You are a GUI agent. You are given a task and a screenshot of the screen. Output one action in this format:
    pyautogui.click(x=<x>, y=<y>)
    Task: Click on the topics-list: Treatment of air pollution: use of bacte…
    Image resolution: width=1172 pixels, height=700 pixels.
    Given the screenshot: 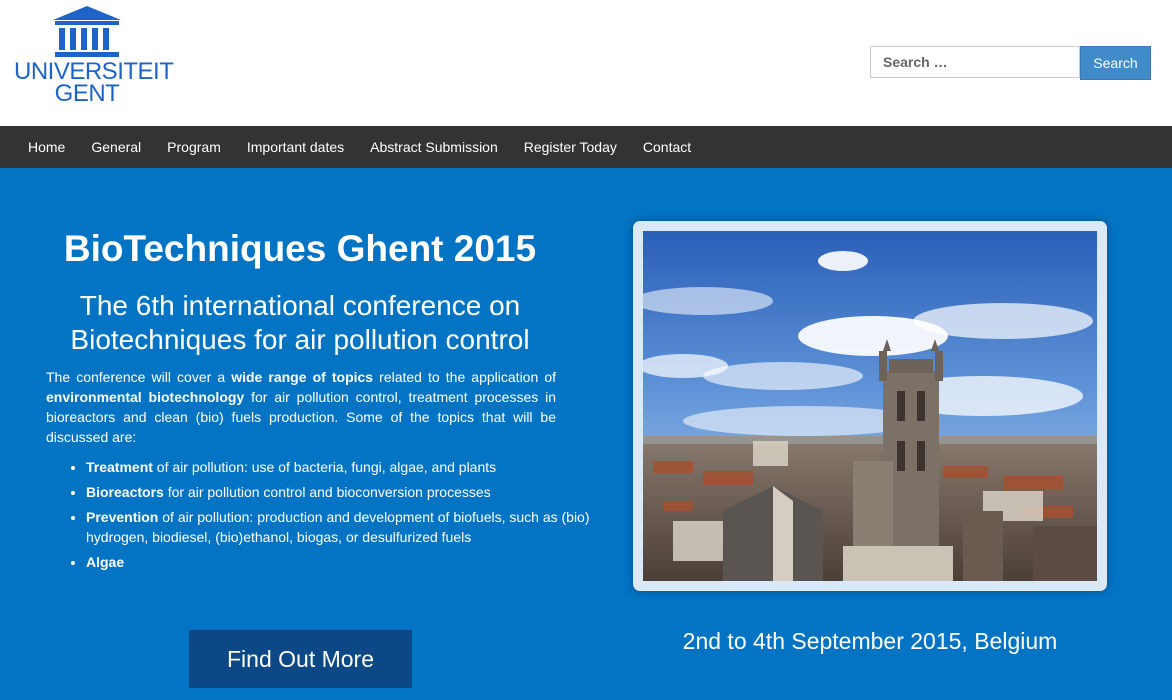 What is the action you would take?
    pyautogui.click(x=322, y=517)
    